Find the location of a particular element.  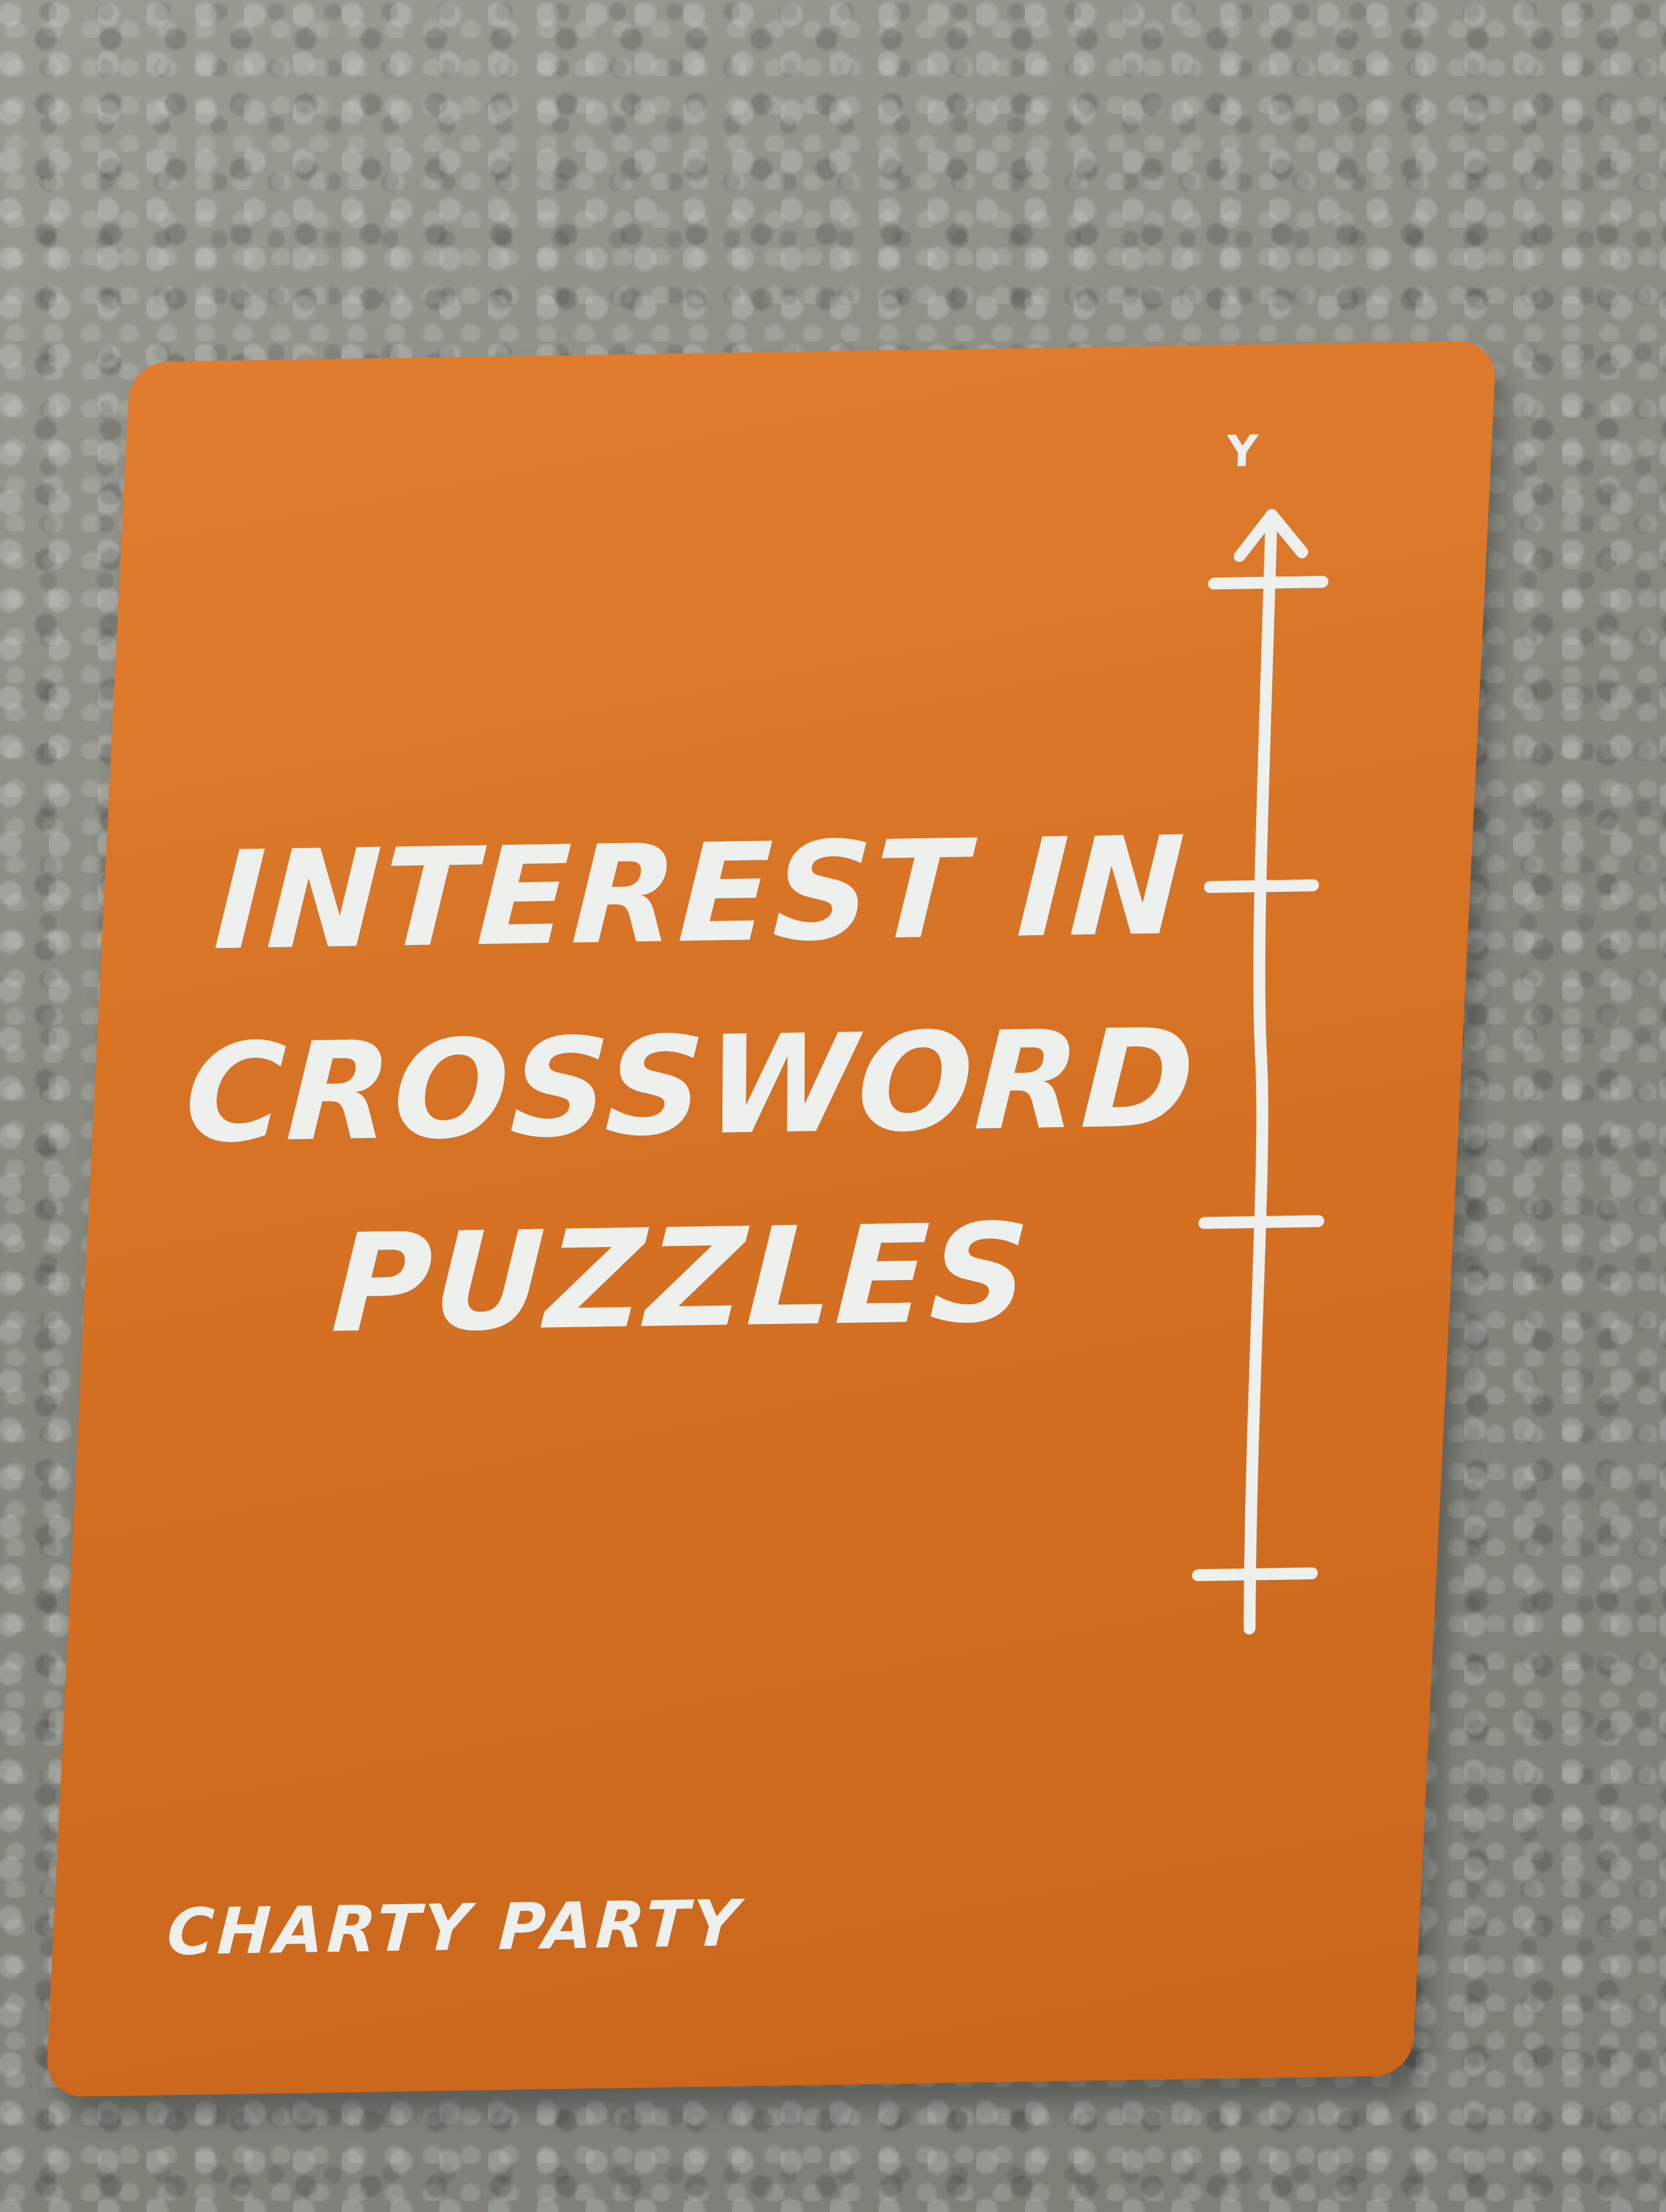

card-title-line: PUZZLES is located at coordinates (681, 1278).